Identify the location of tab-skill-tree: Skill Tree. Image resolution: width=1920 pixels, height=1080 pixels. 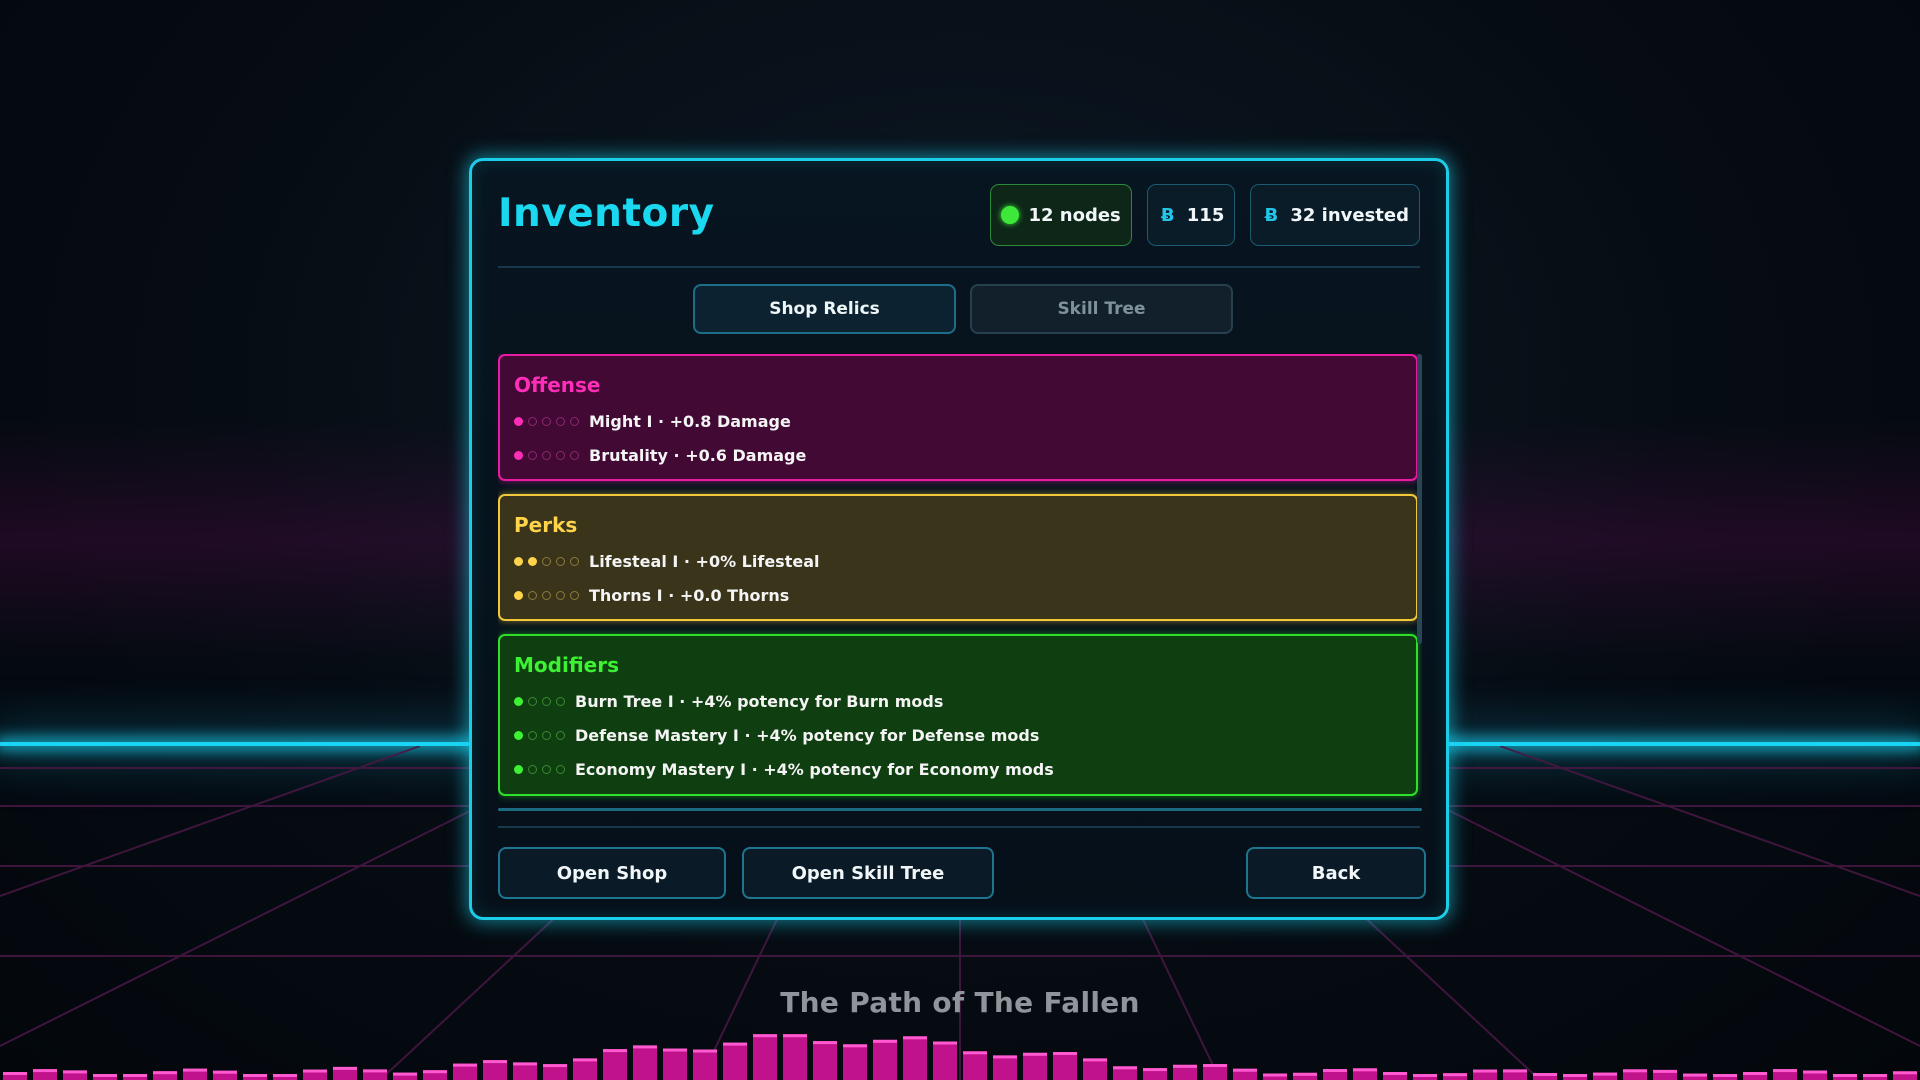
(1101, 309).